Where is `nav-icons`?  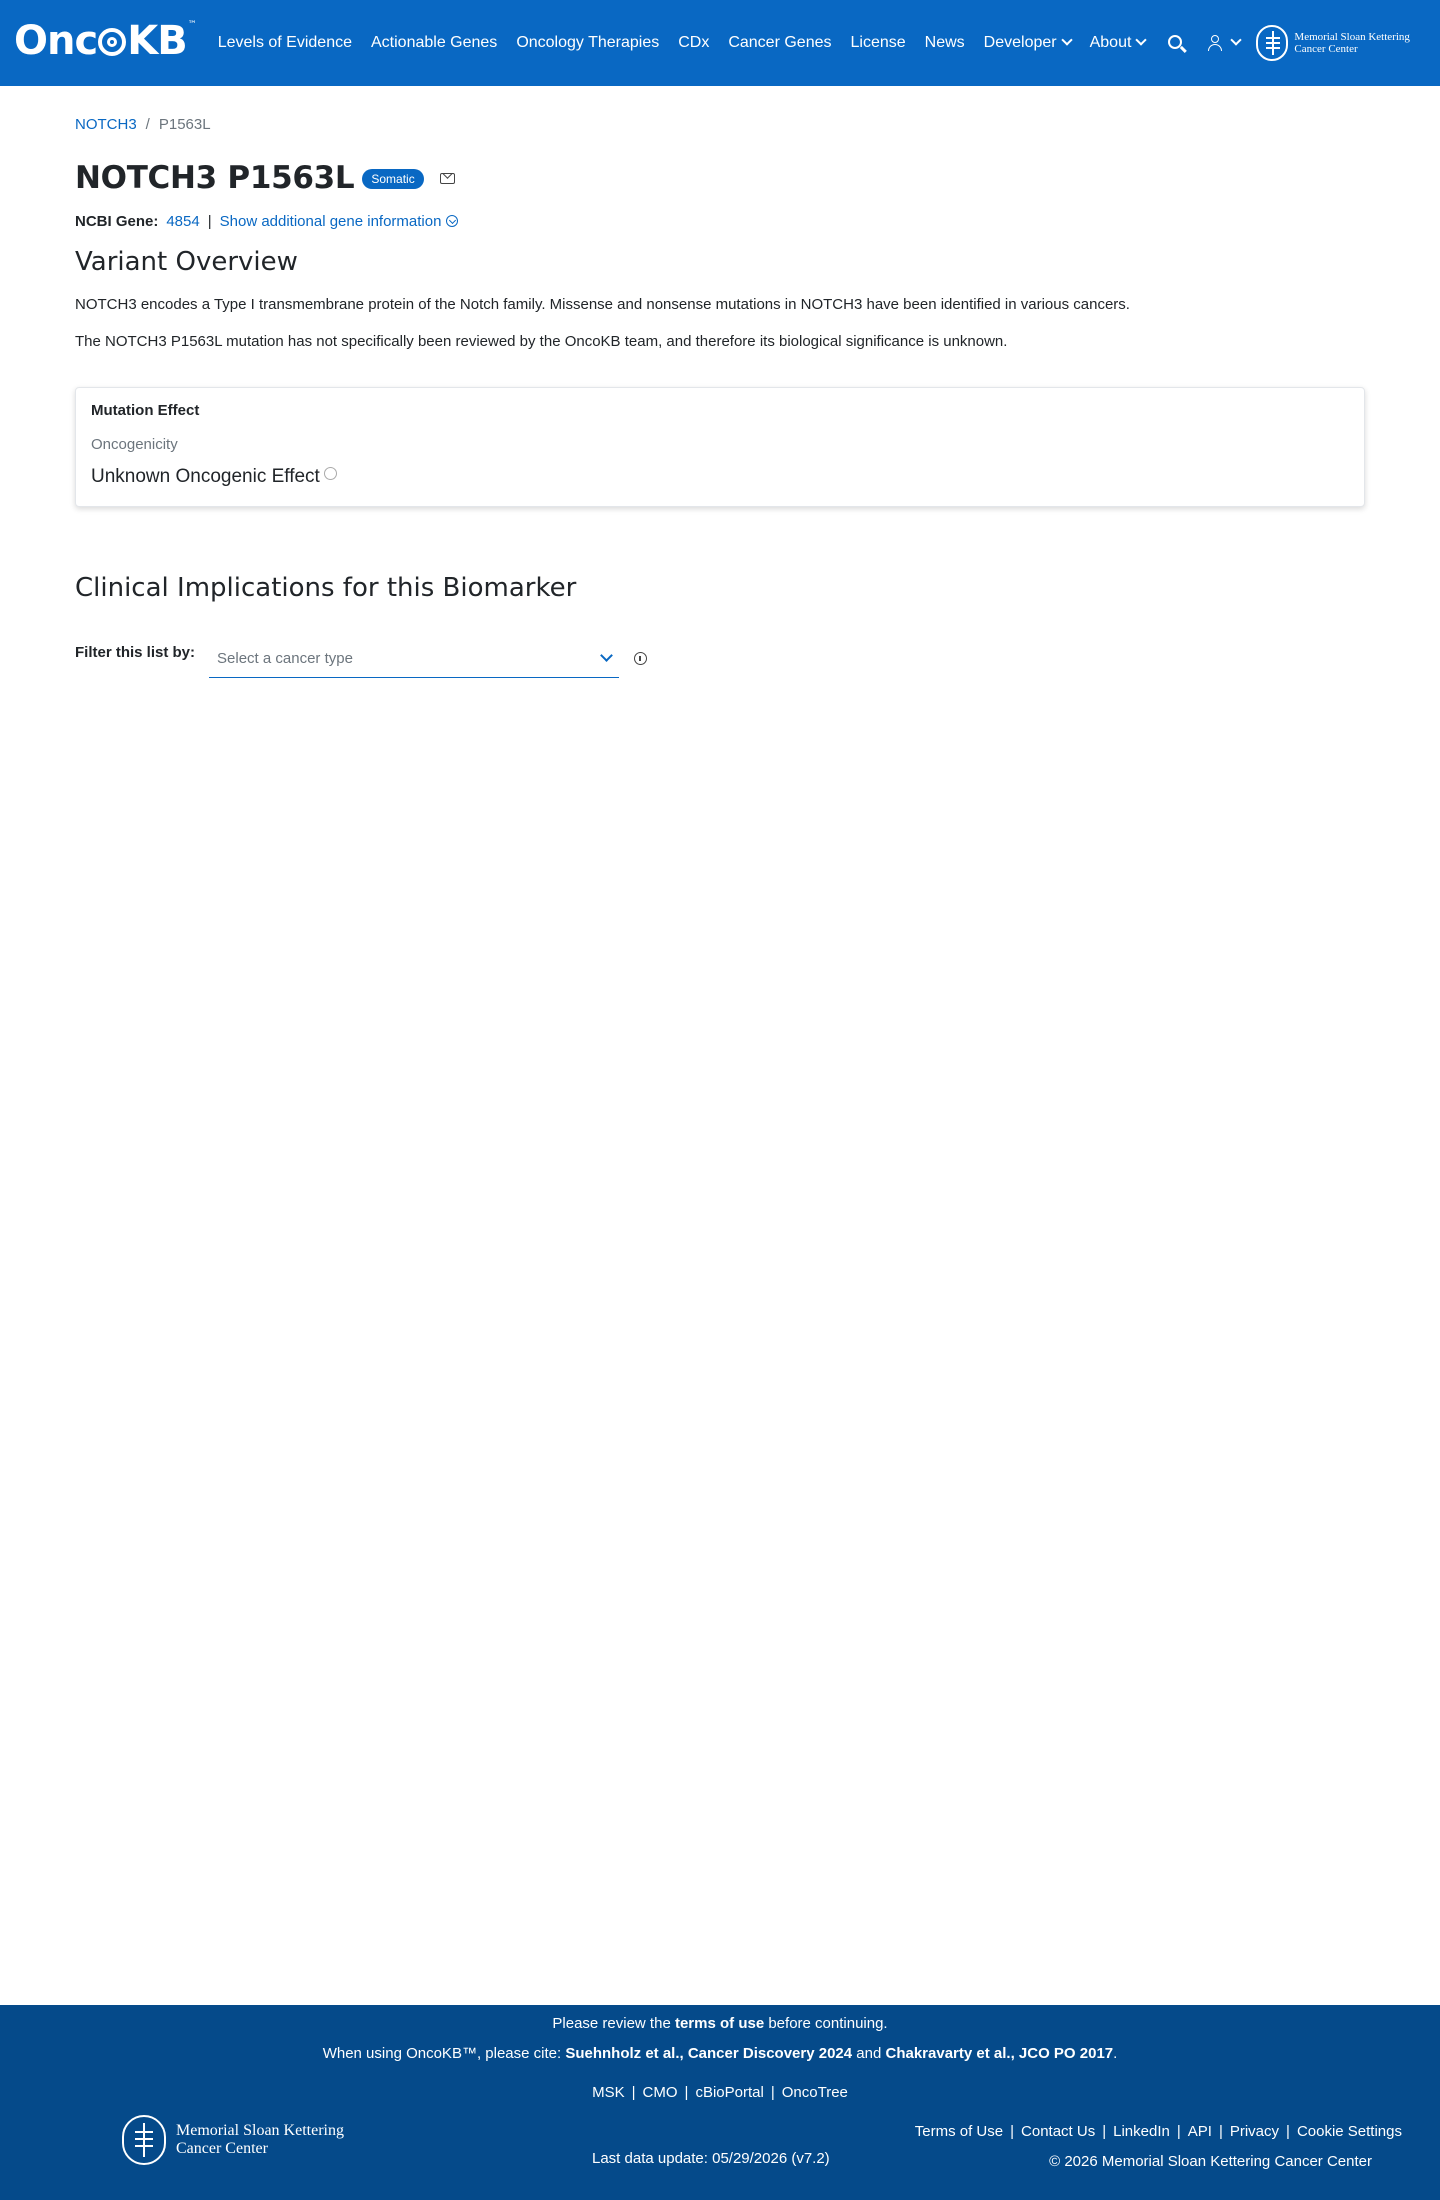
nav-icons is located at coordinates (1205, 42).